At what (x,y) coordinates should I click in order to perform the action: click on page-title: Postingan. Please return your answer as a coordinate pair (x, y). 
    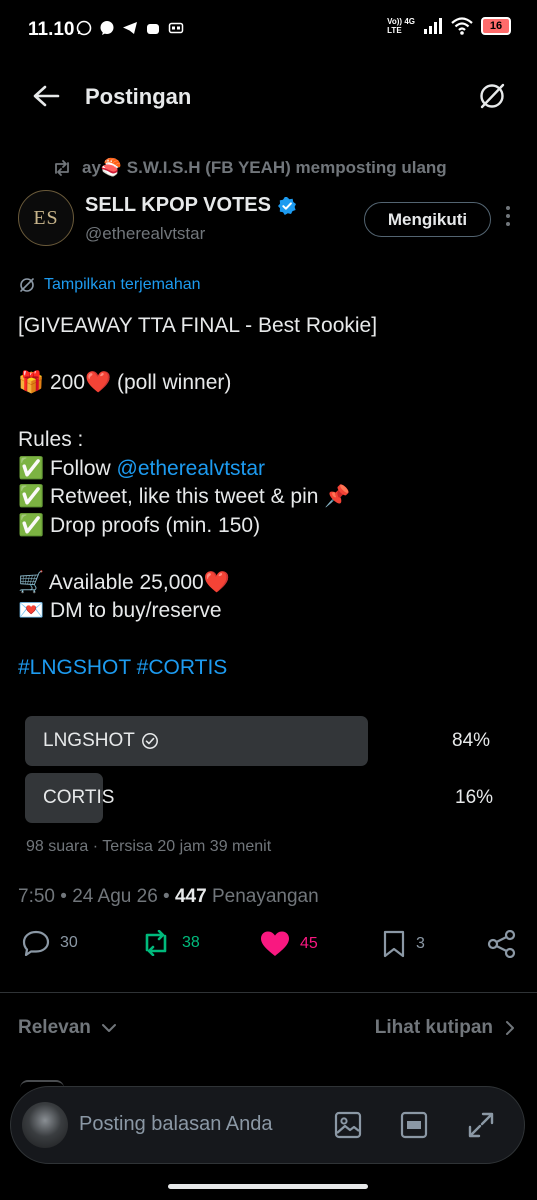
    Looking at the image, I should click on (138, 96).